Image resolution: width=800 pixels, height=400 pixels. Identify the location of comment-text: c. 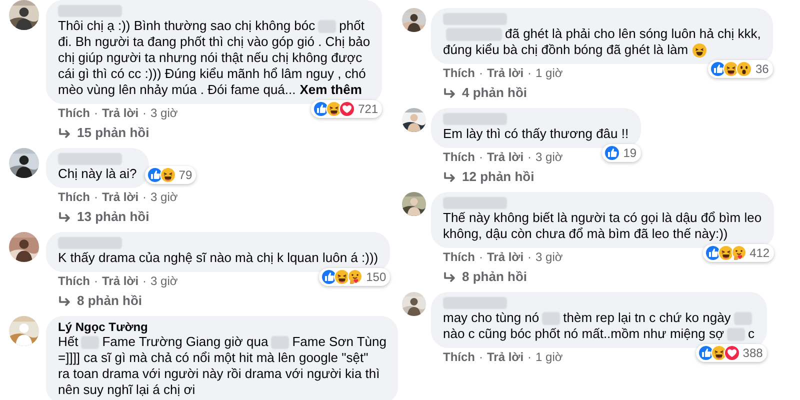
(751, 334).